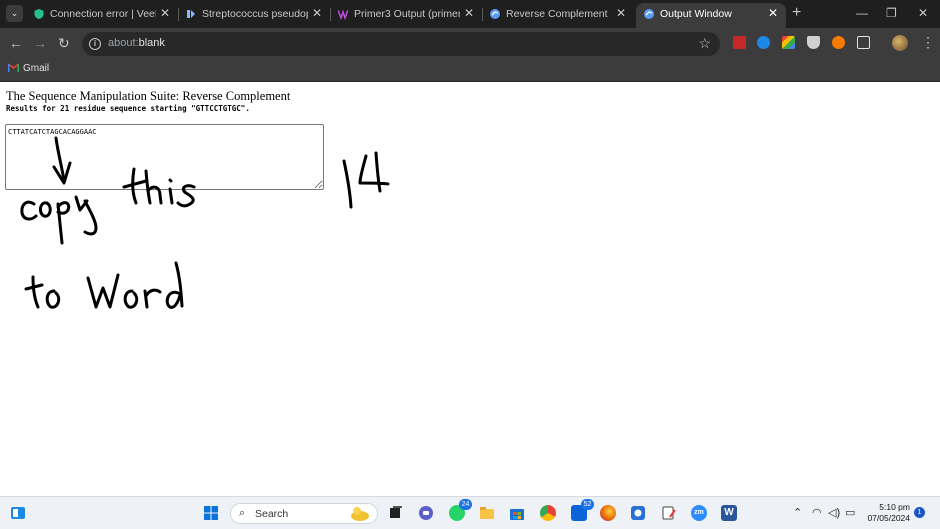 The height and width of the screenshot is (529, 940). Describe the element at coordinates (426, 513) in the screenshot. I see `chat-icon` at that location.